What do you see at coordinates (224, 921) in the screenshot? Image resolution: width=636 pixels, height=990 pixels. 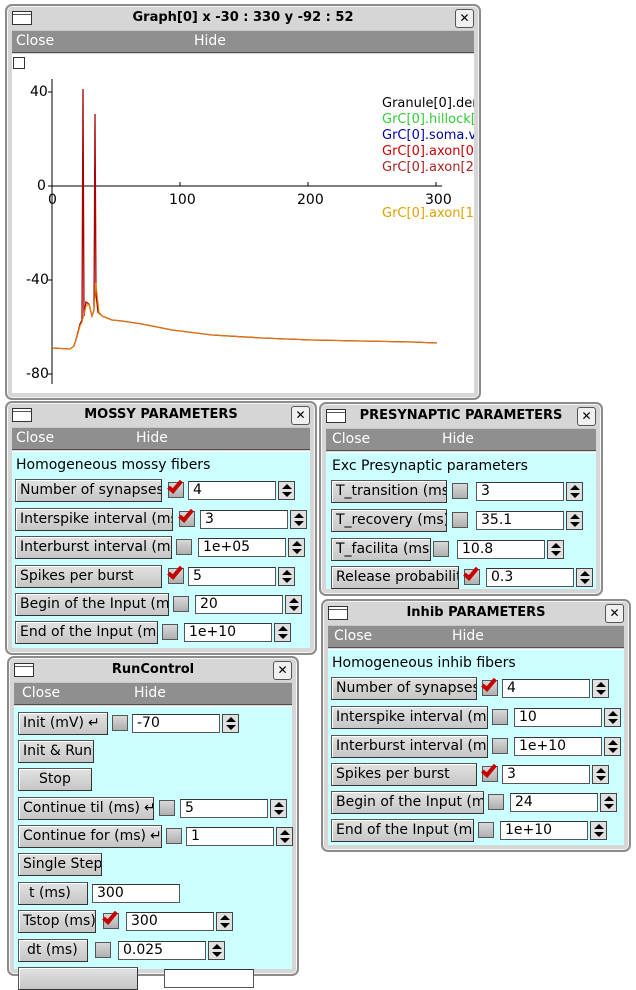 I see `tstop-stepper` at bounding box center [224, 921].